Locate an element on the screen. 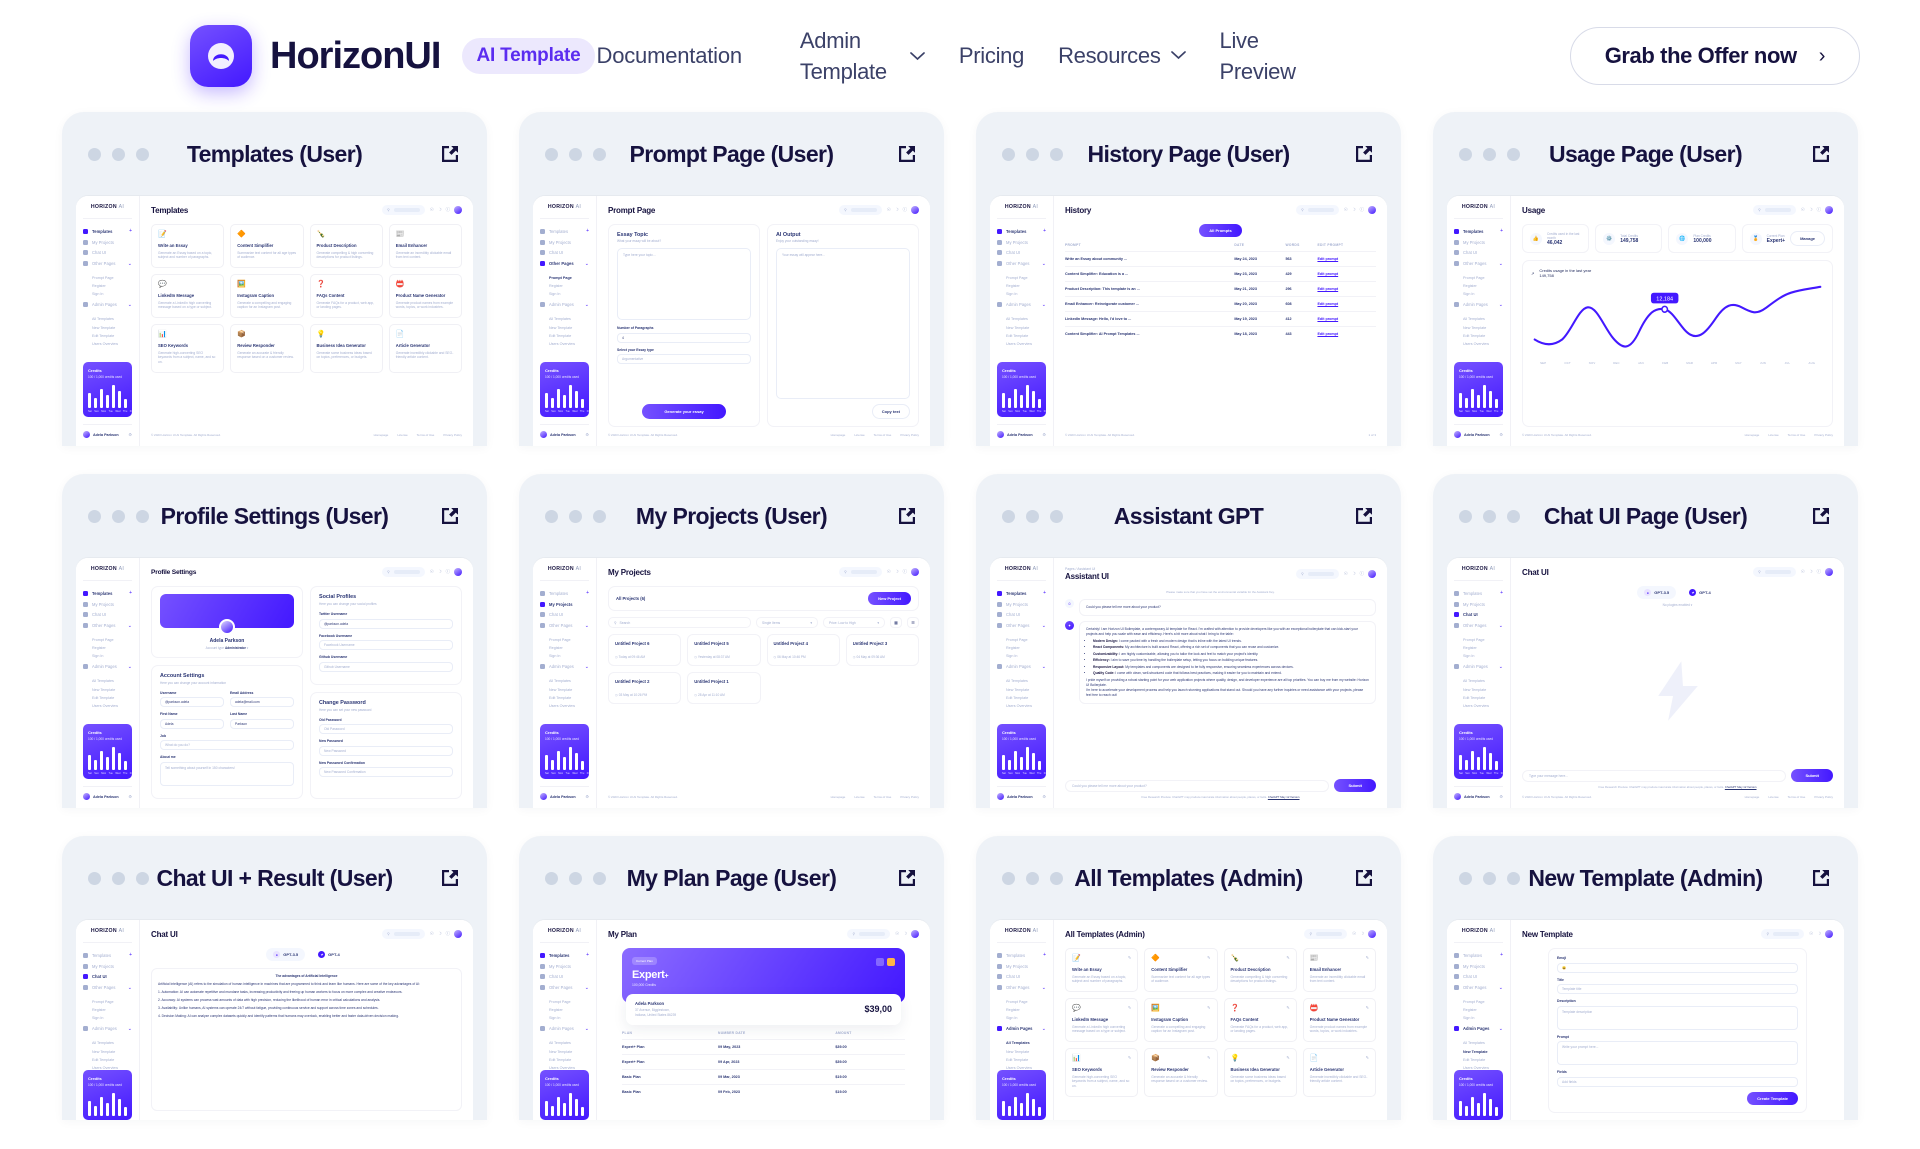 The height and width of the screenshot is (1149, 1920). manage-plan-button: Manage is located at coordinates (1807, 238).